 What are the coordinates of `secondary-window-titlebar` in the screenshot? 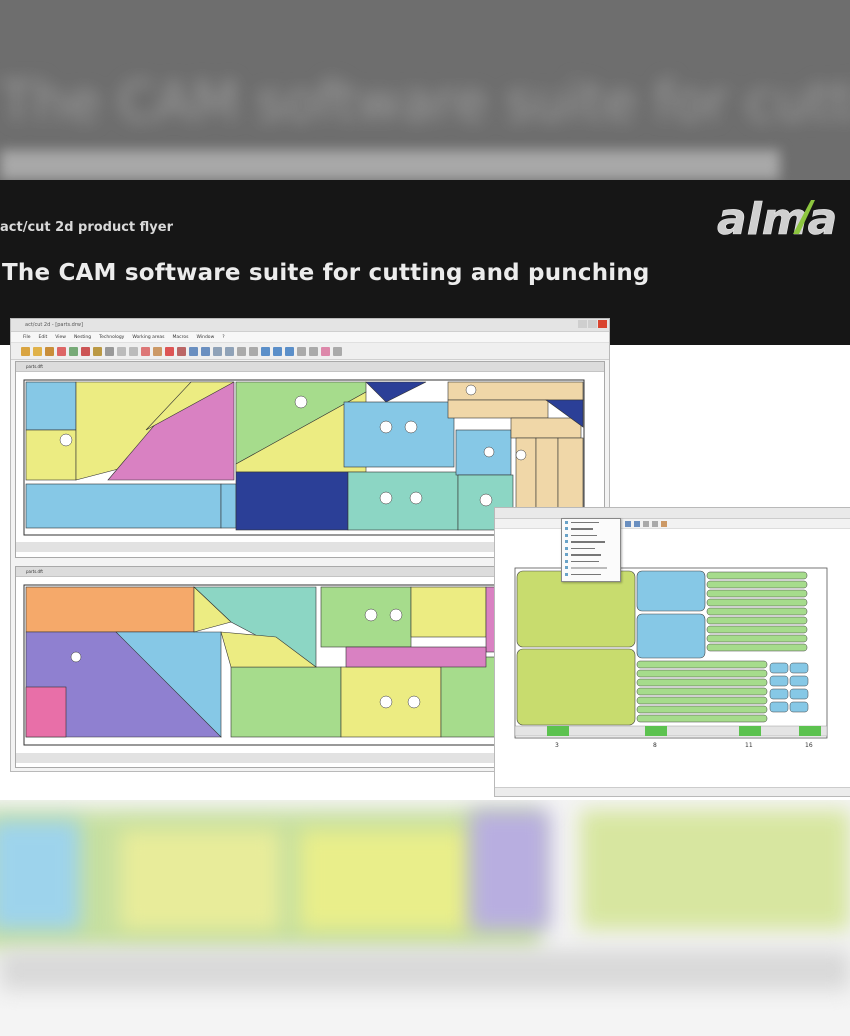 It's located at (672, 513).